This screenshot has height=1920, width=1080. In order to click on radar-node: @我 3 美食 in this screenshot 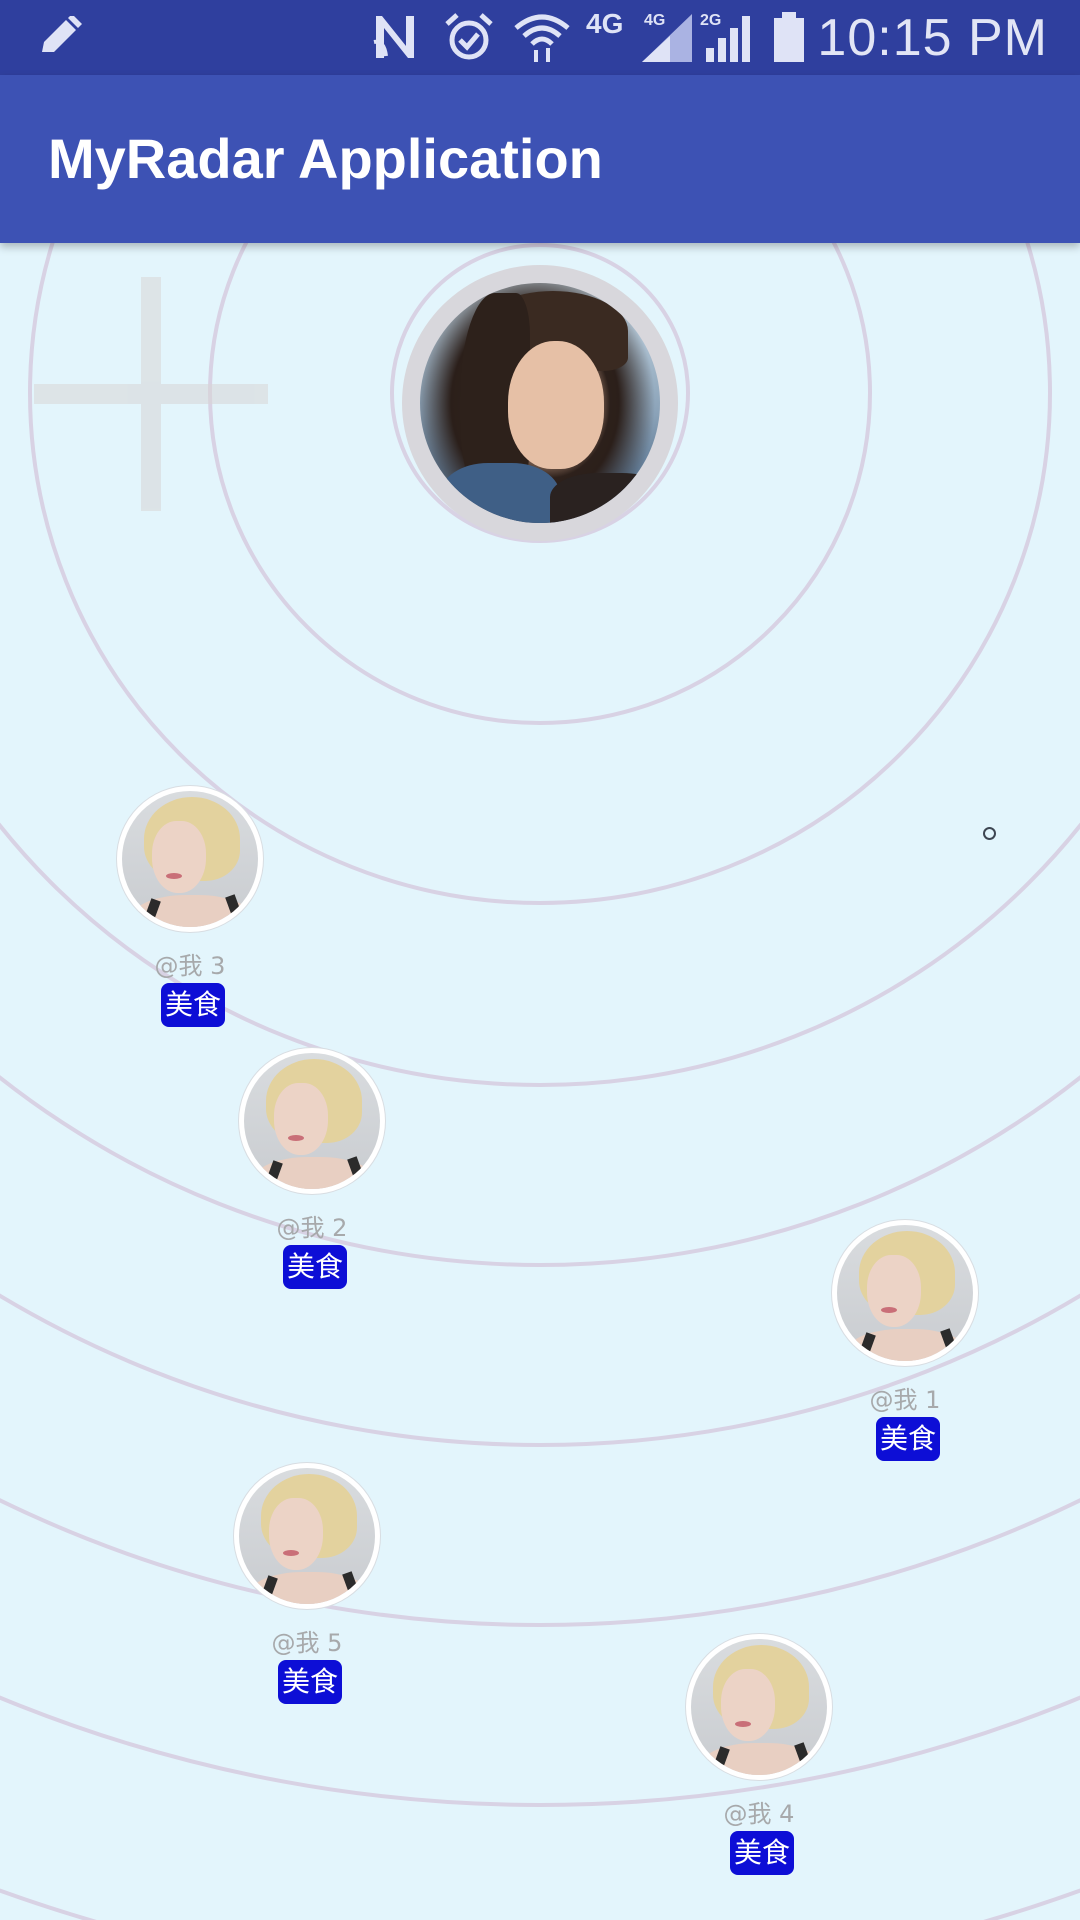, I will do `click(190, 911)`.